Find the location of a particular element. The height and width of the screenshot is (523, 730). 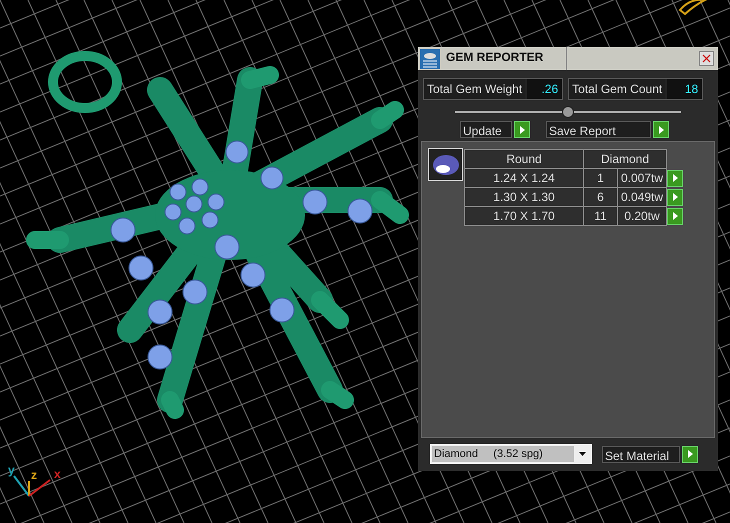

gem-icon is located at coordinates (446, 165).